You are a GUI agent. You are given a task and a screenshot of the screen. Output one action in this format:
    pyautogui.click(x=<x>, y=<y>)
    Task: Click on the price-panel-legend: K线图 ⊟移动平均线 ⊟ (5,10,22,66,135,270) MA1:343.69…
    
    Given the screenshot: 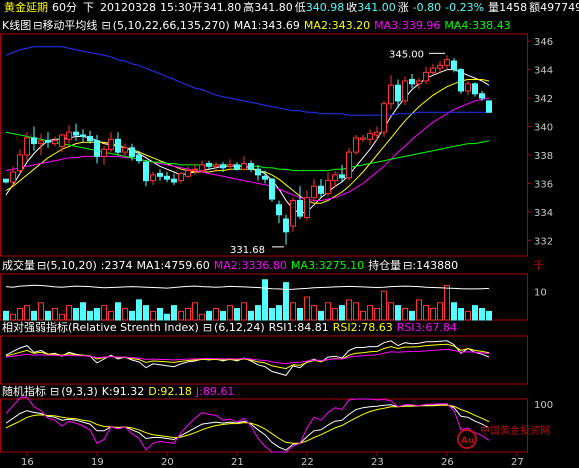 What is the action you would take?
    pyautogui.click(x=256, y=25)
    